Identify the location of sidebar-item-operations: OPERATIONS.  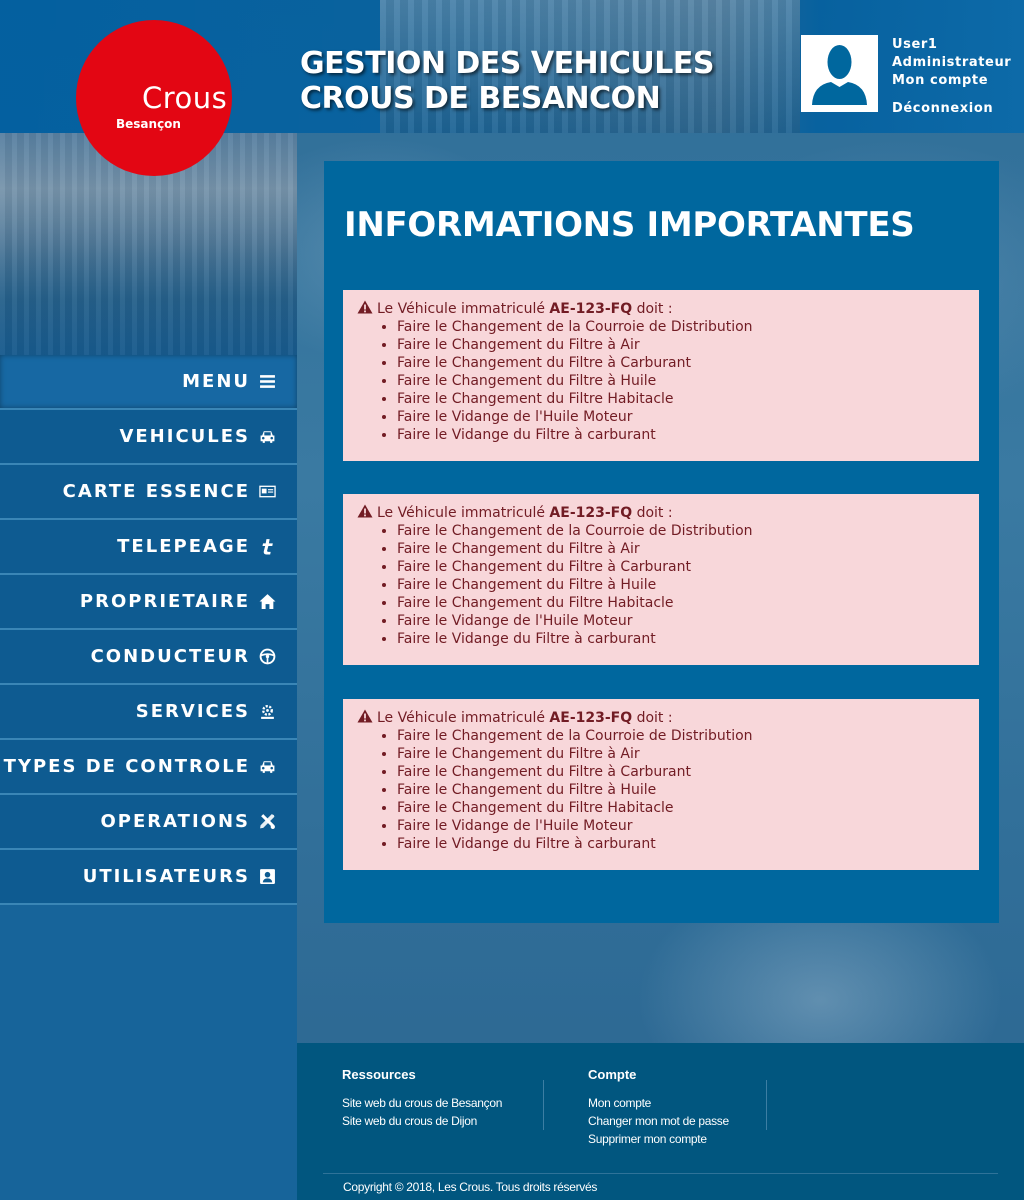
(148, 822).